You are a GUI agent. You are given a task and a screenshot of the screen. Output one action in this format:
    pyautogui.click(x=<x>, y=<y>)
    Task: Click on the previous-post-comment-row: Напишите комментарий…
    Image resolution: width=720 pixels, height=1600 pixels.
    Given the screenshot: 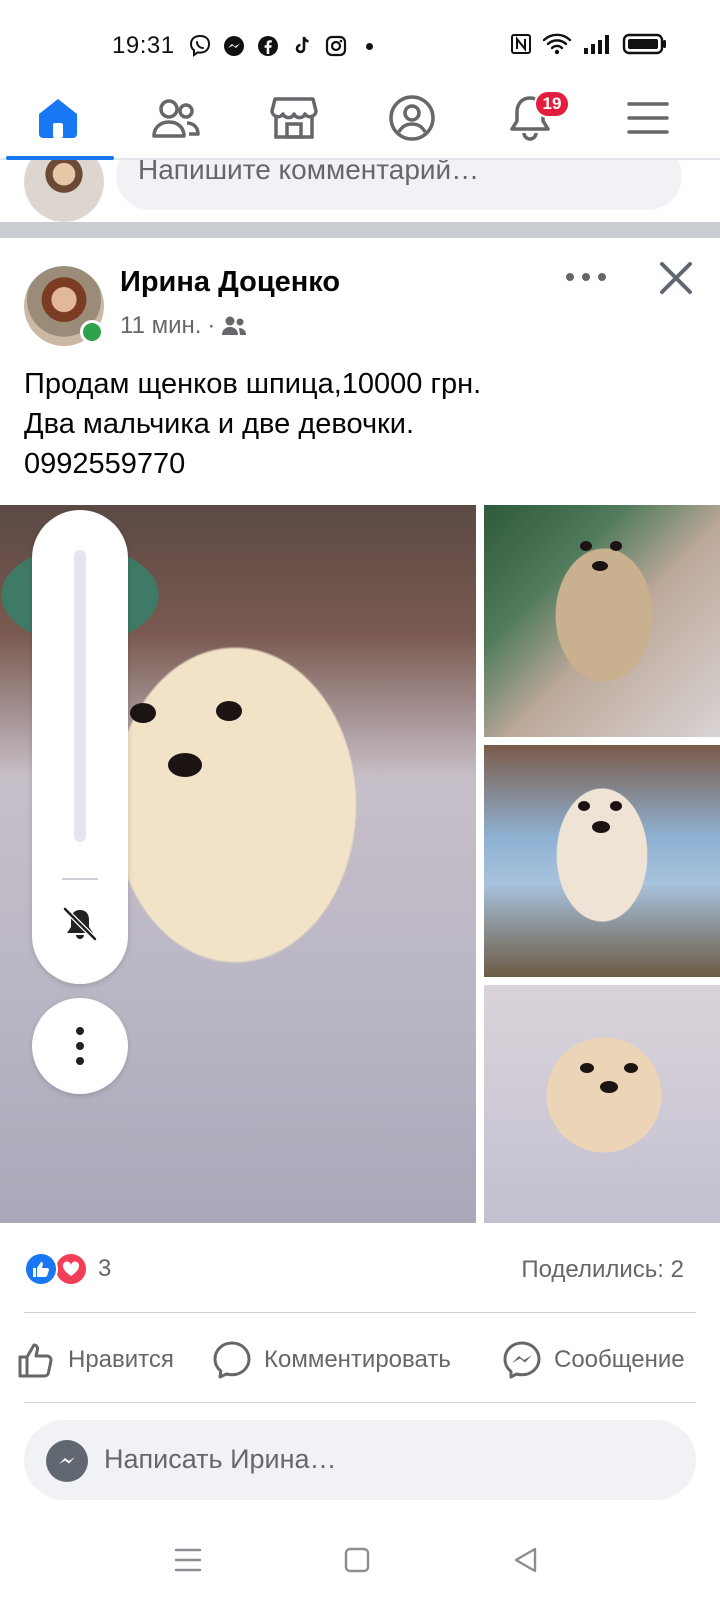 What is the action you would take?
    pyautogui.click(x=360, y=191)
    